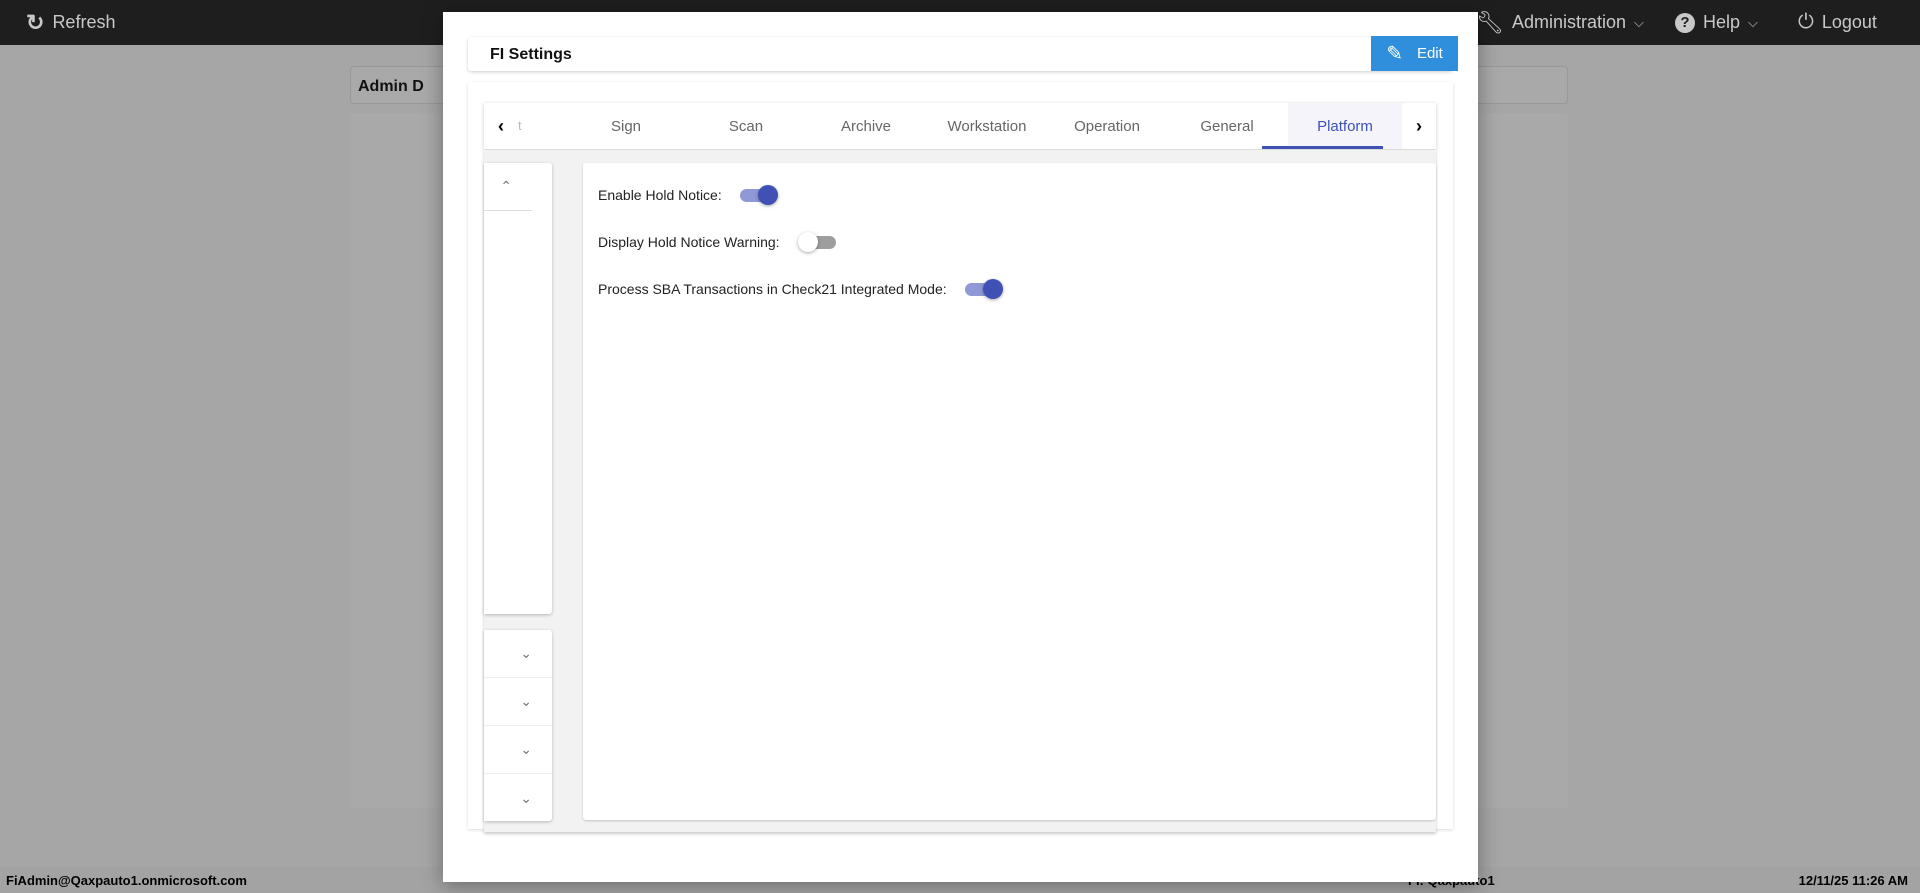  Describe the element at coordinates (126, 880) in the screenshot. I see `status-user: FiAdmin@Qaxpauto1.onmicrosoft.com` at that location.